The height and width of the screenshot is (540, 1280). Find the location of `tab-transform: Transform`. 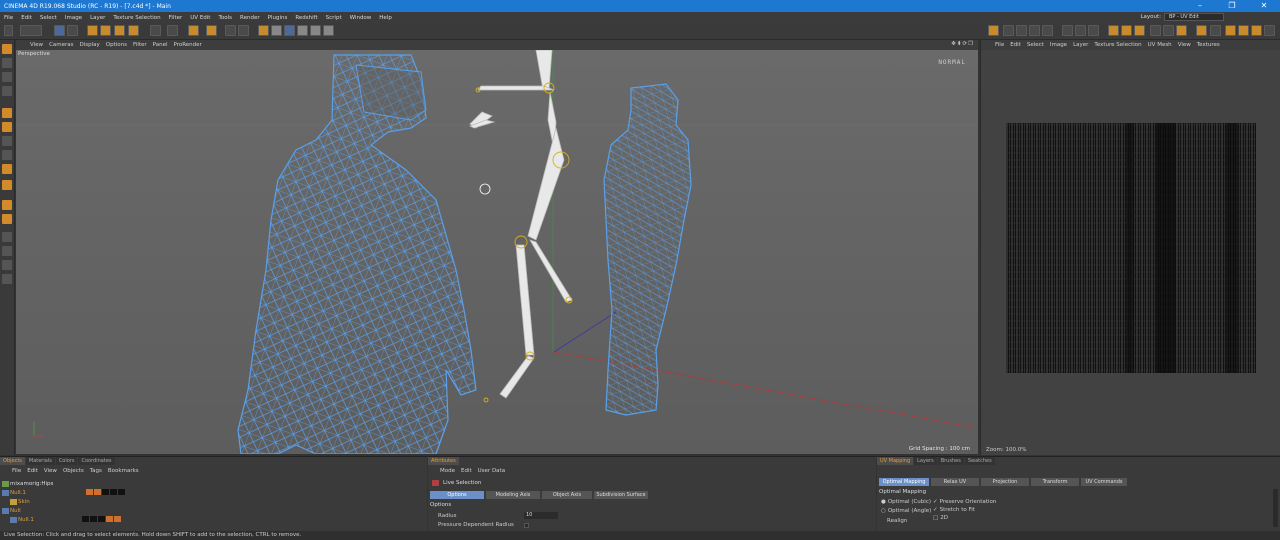

tab-transform: Transform is located at coordinates (1055, 482).